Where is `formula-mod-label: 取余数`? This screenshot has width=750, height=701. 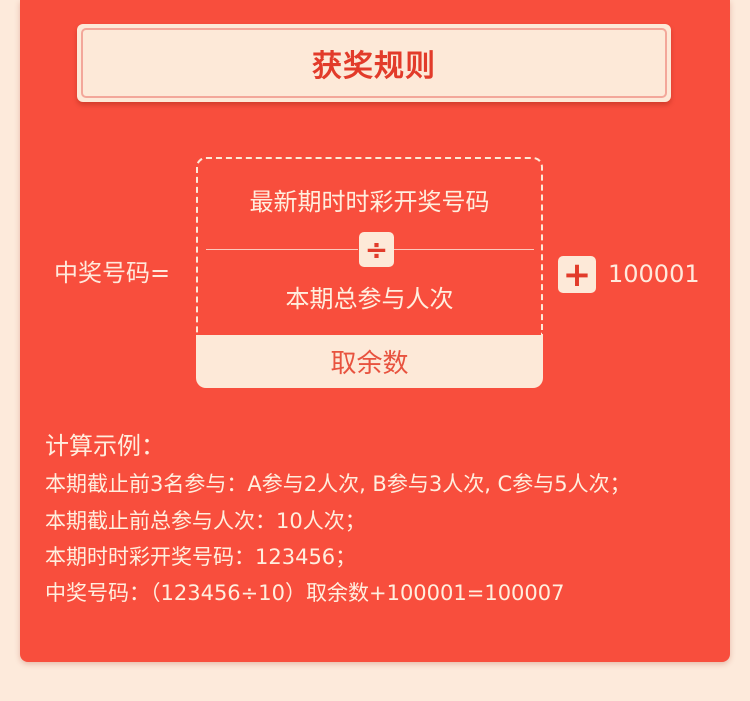
formula-mod-label: 取余数 is located at coordinates (369, 361).